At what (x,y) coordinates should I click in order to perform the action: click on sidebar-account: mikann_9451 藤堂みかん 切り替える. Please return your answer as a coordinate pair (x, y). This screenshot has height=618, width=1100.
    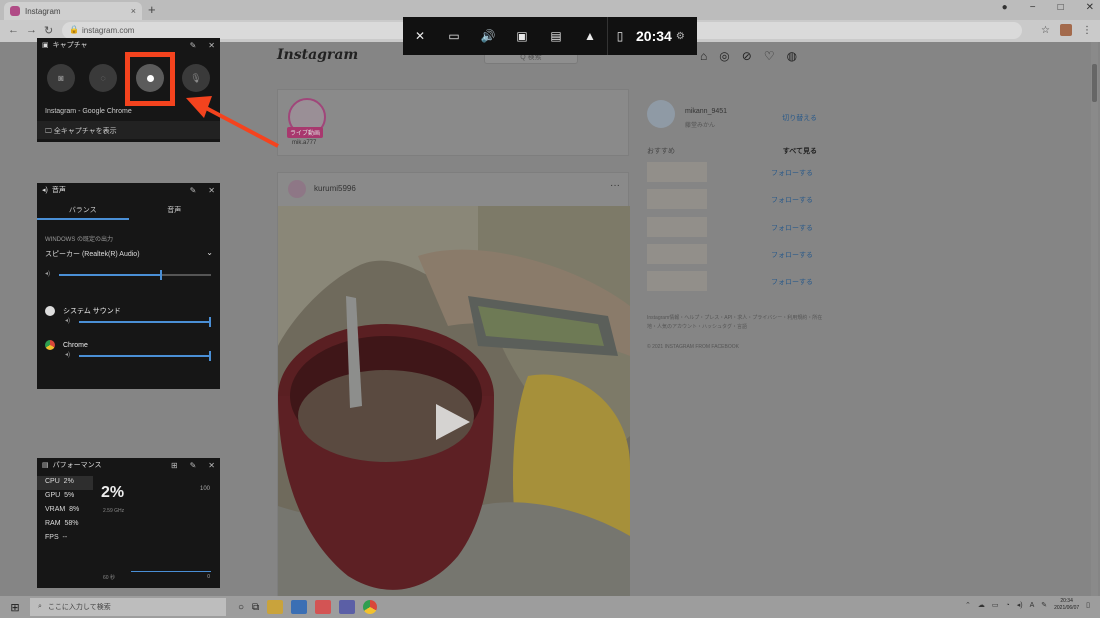
    Looking at the image, I should click on (732, 120).